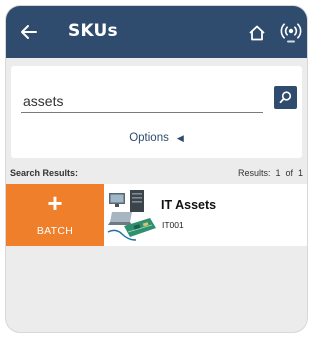 The width and height of the screenshot is (320, 338). I want to click on batch-button: + BATCH, so click(55, 215).